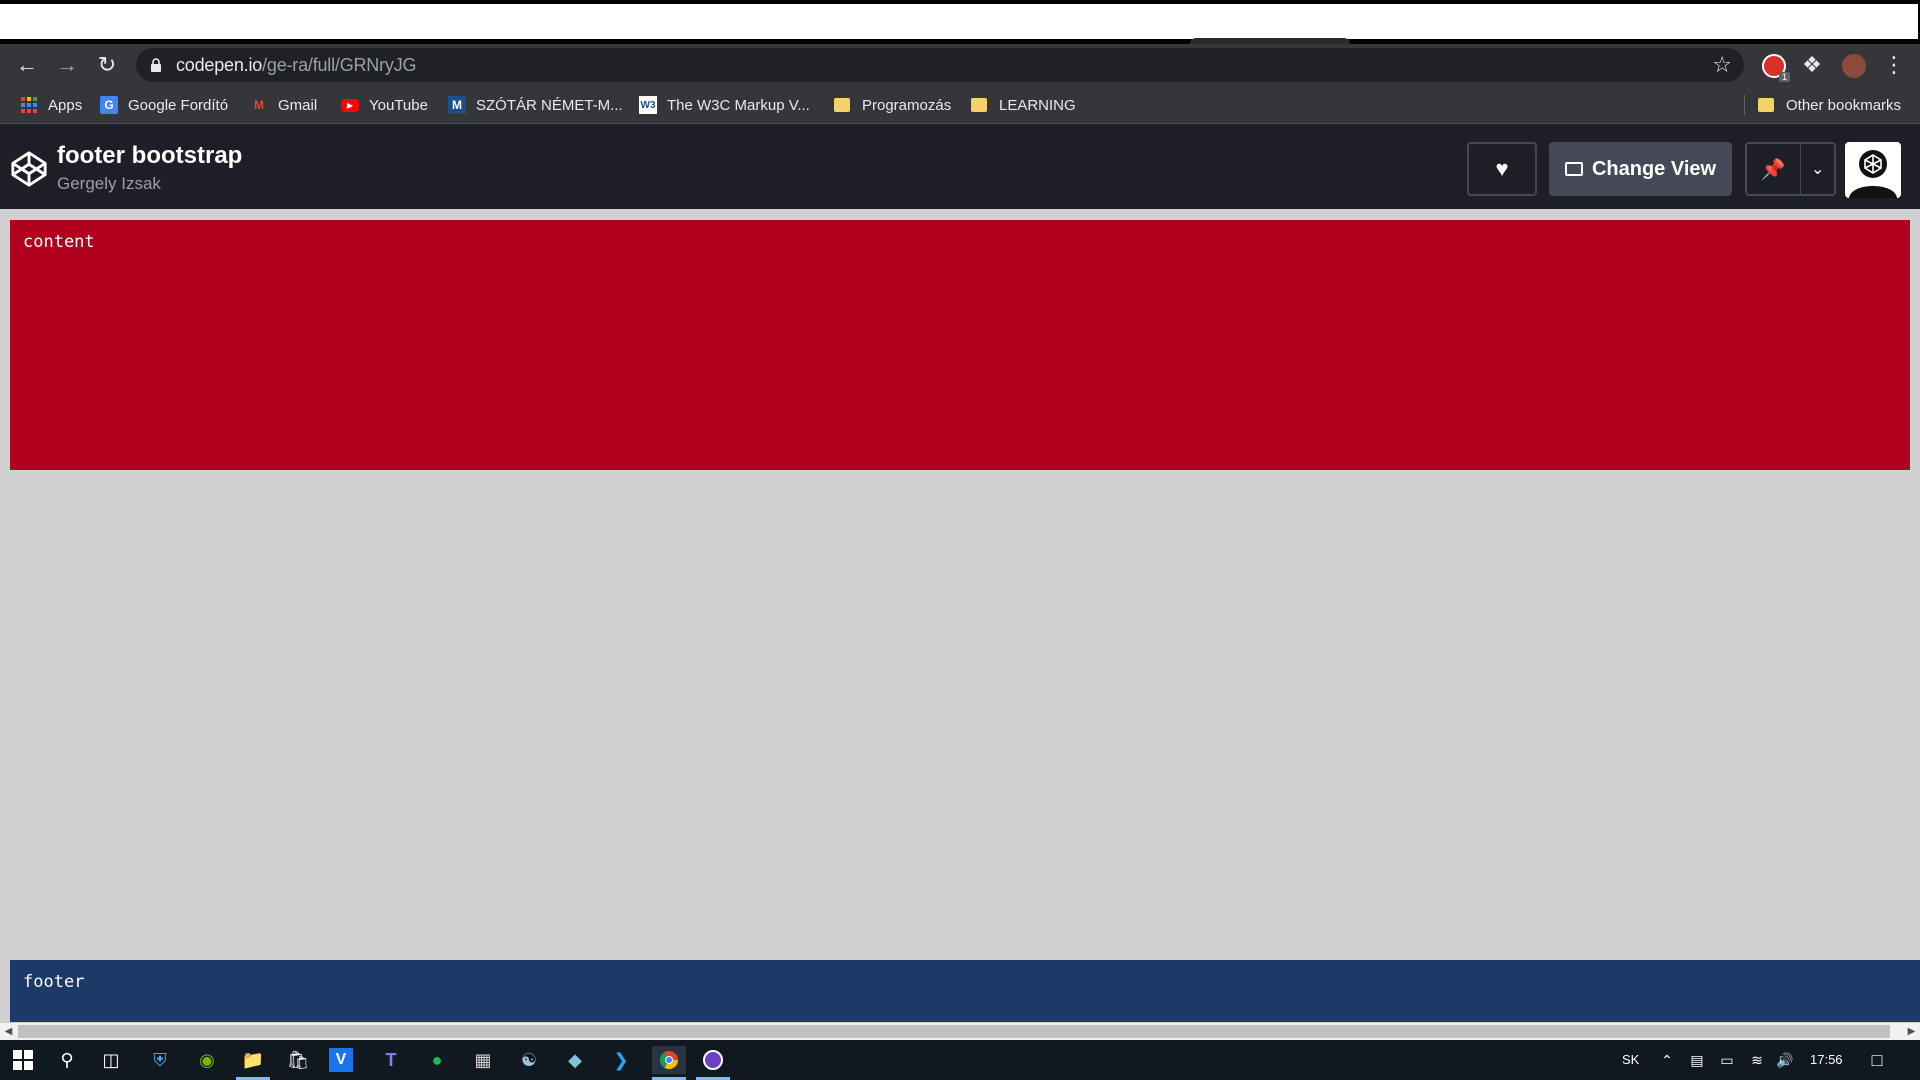 The height and width of the screenshot is (1080, 1920). What do you see at coordinates (23, 1060) in the screenshot?
I see `windows-start-icon` at bounding box center [23, 1060].